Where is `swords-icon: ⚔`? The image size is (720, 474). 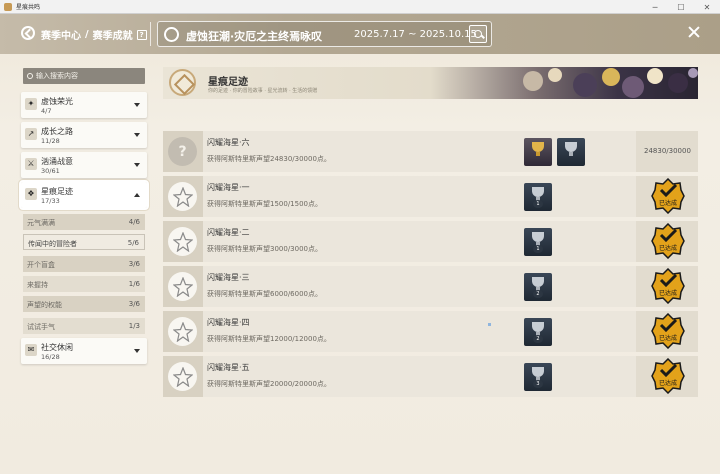 swords-icon: ⚔ is located at coordinates (31, 164).